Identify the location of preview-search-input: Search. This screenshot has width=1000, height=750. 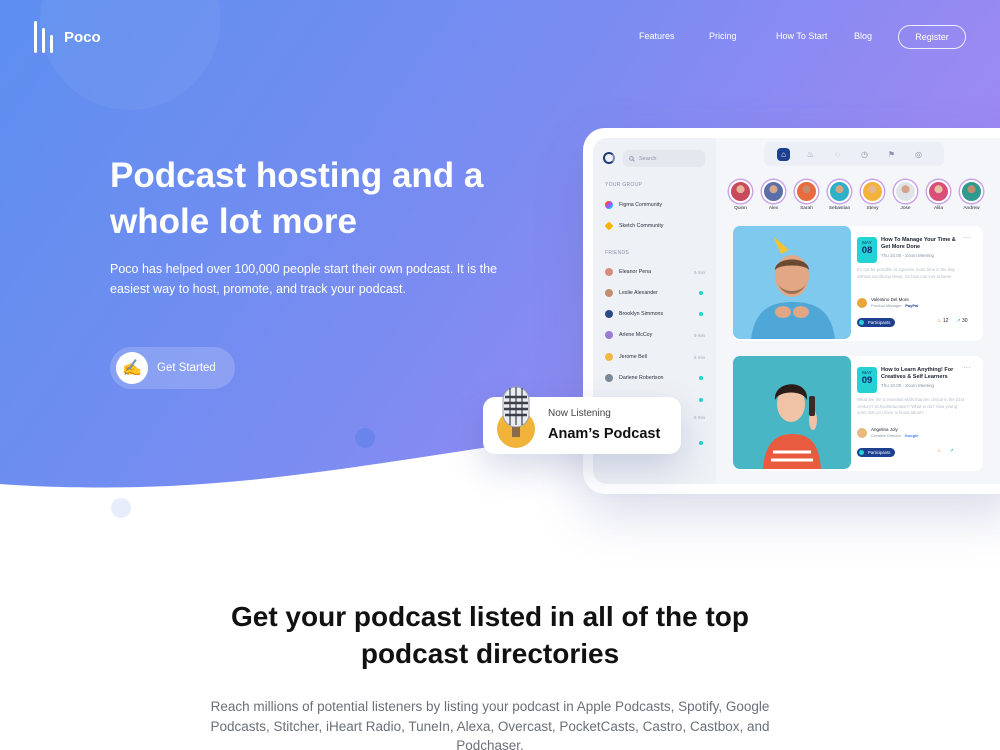
(664, 158).